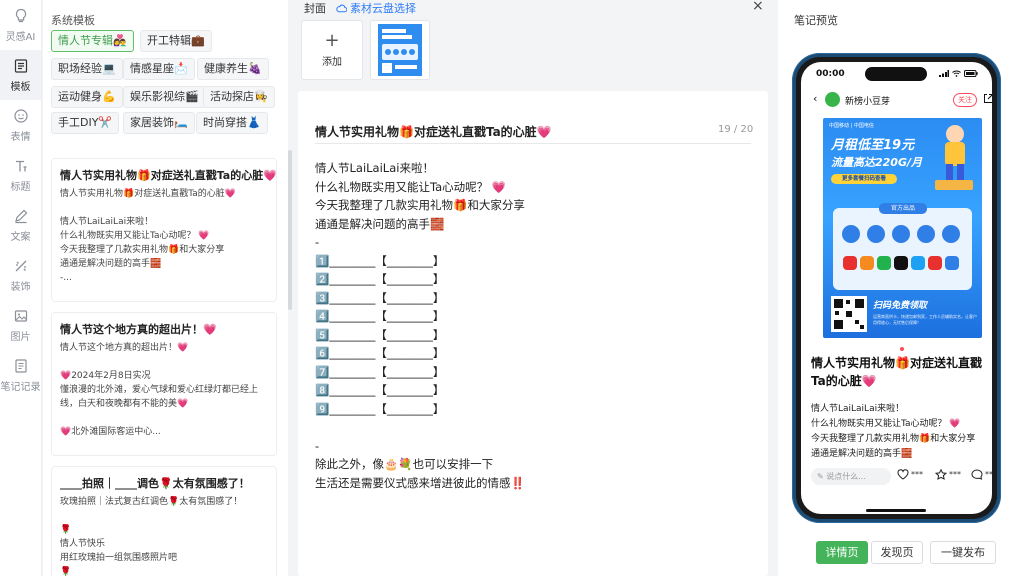 The image size is (1024, 576). Describe the element at coordinates (842, 552) in the screenshot. I see `tab-detail-page: 详情页` at that location.